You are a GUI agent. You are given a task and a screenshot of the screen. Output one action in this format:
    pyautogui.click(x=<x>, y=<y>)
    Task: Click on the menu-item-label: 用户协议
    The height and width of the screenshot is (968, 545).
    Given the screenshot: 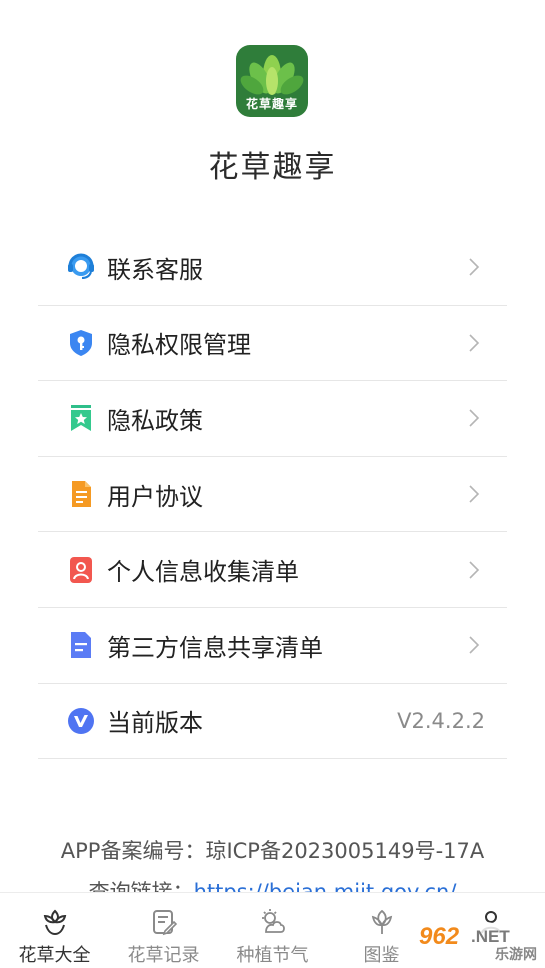 What is the action you would take?
    pyautogui.click(x=155, y=496)
    